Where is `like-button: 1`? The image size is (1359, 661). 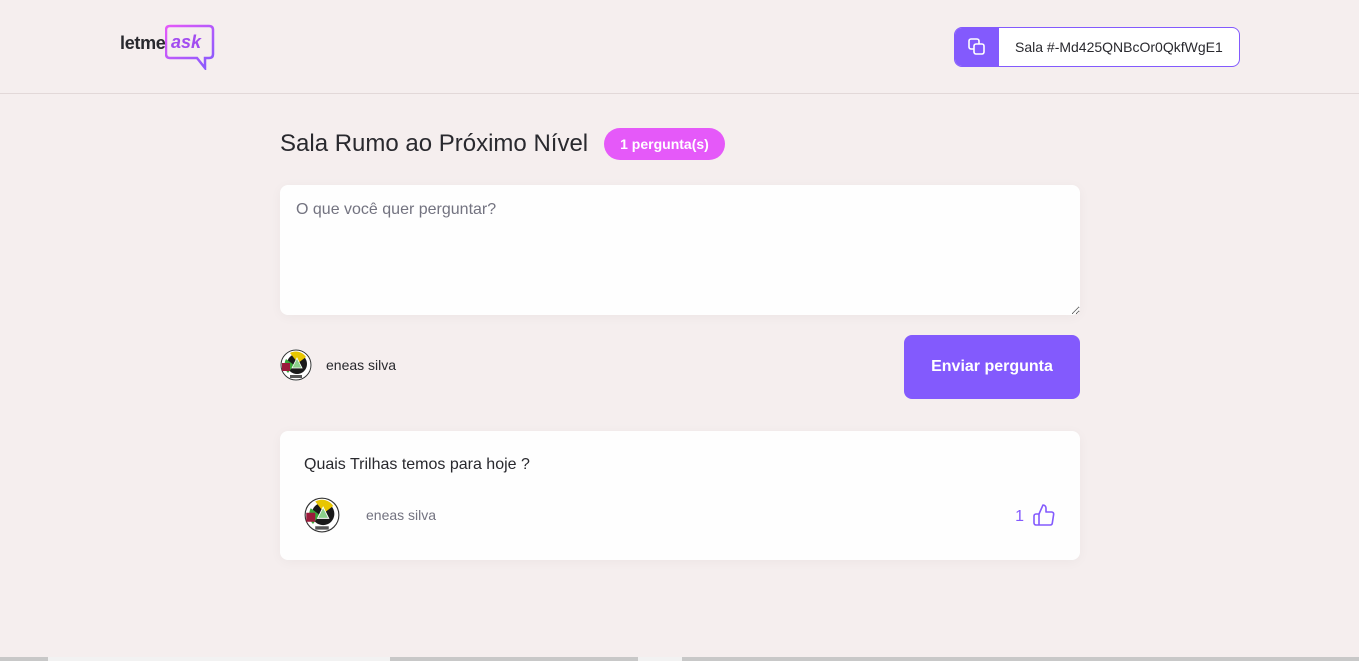 like-button: 1 is located at coordinates (1035, 515).